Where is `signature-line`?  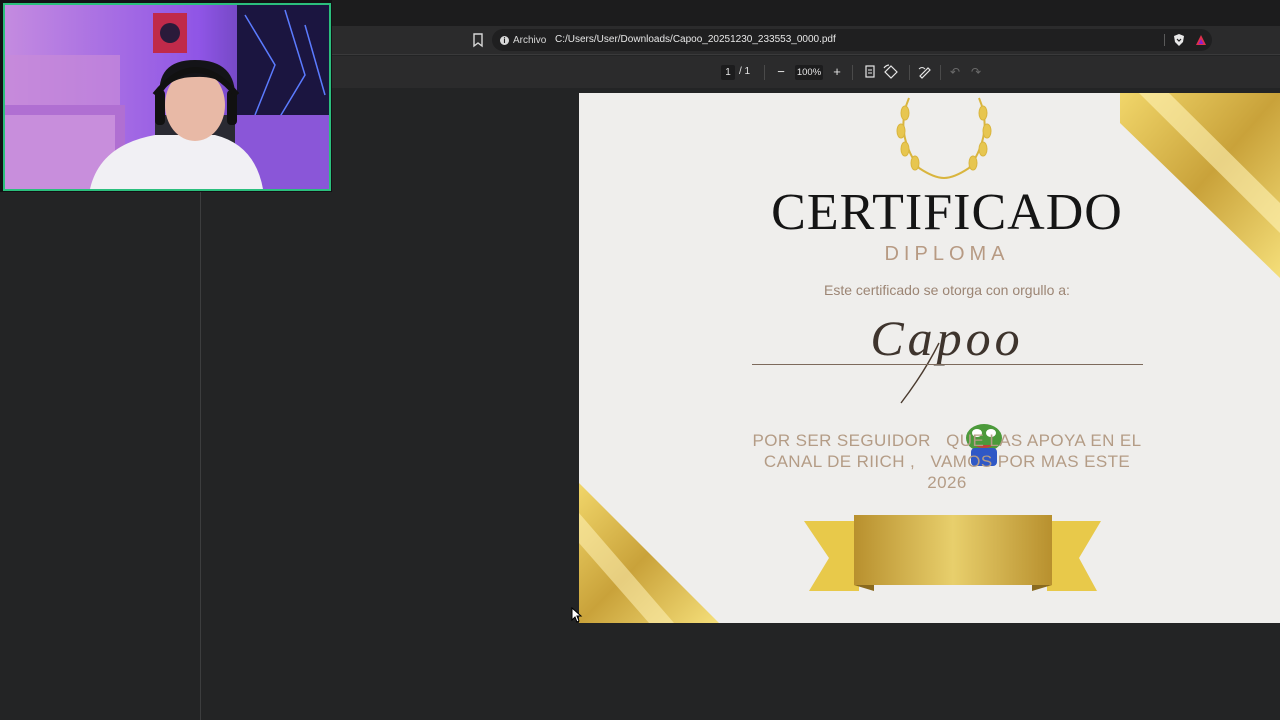 signature-line is located at coordinates (947, 364).